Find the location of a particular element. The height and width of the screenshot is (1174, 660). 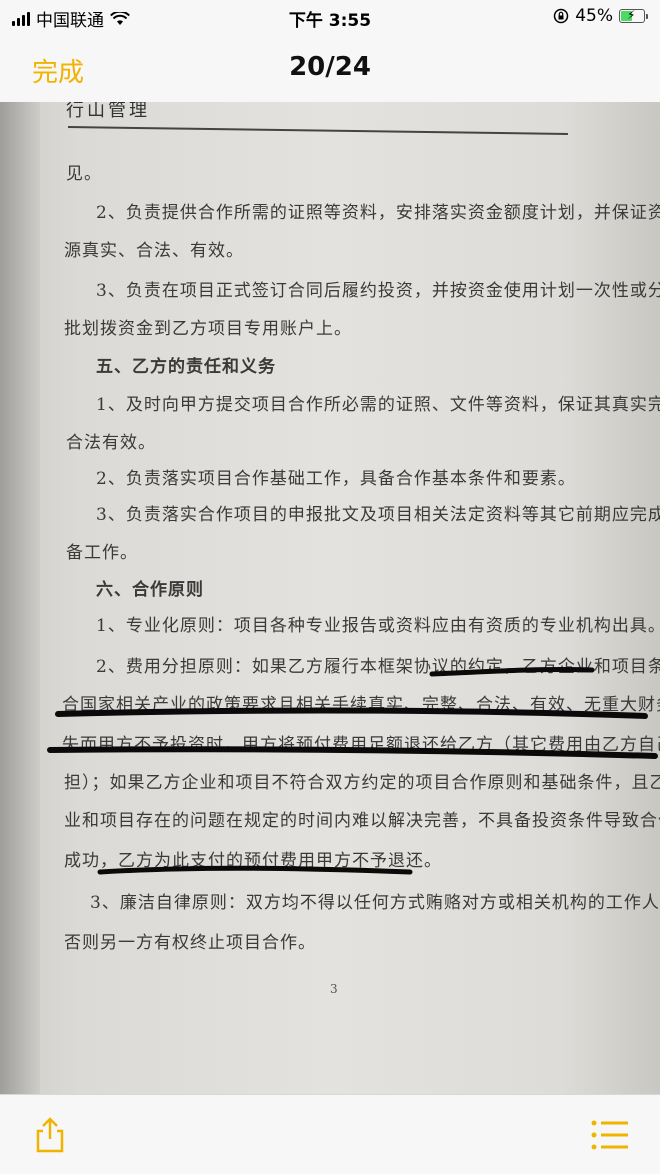

share-icon is located at coordinates (50, 1135).